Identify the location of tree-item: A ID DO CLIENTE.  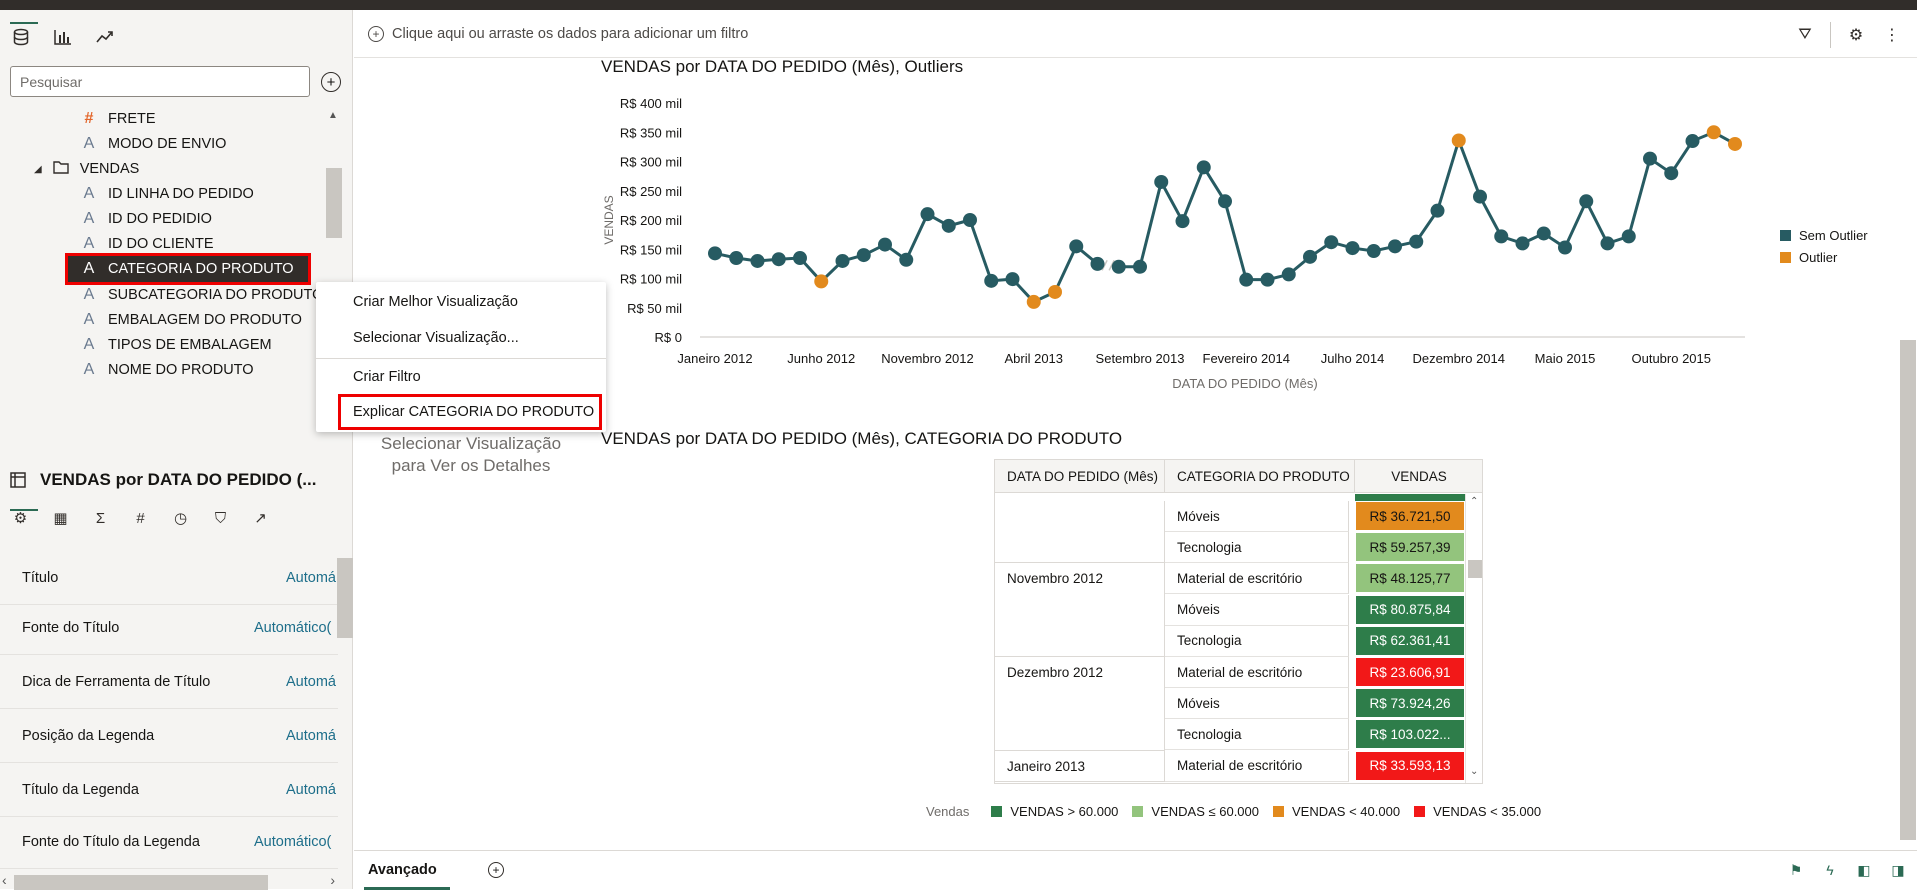
(147, 244).